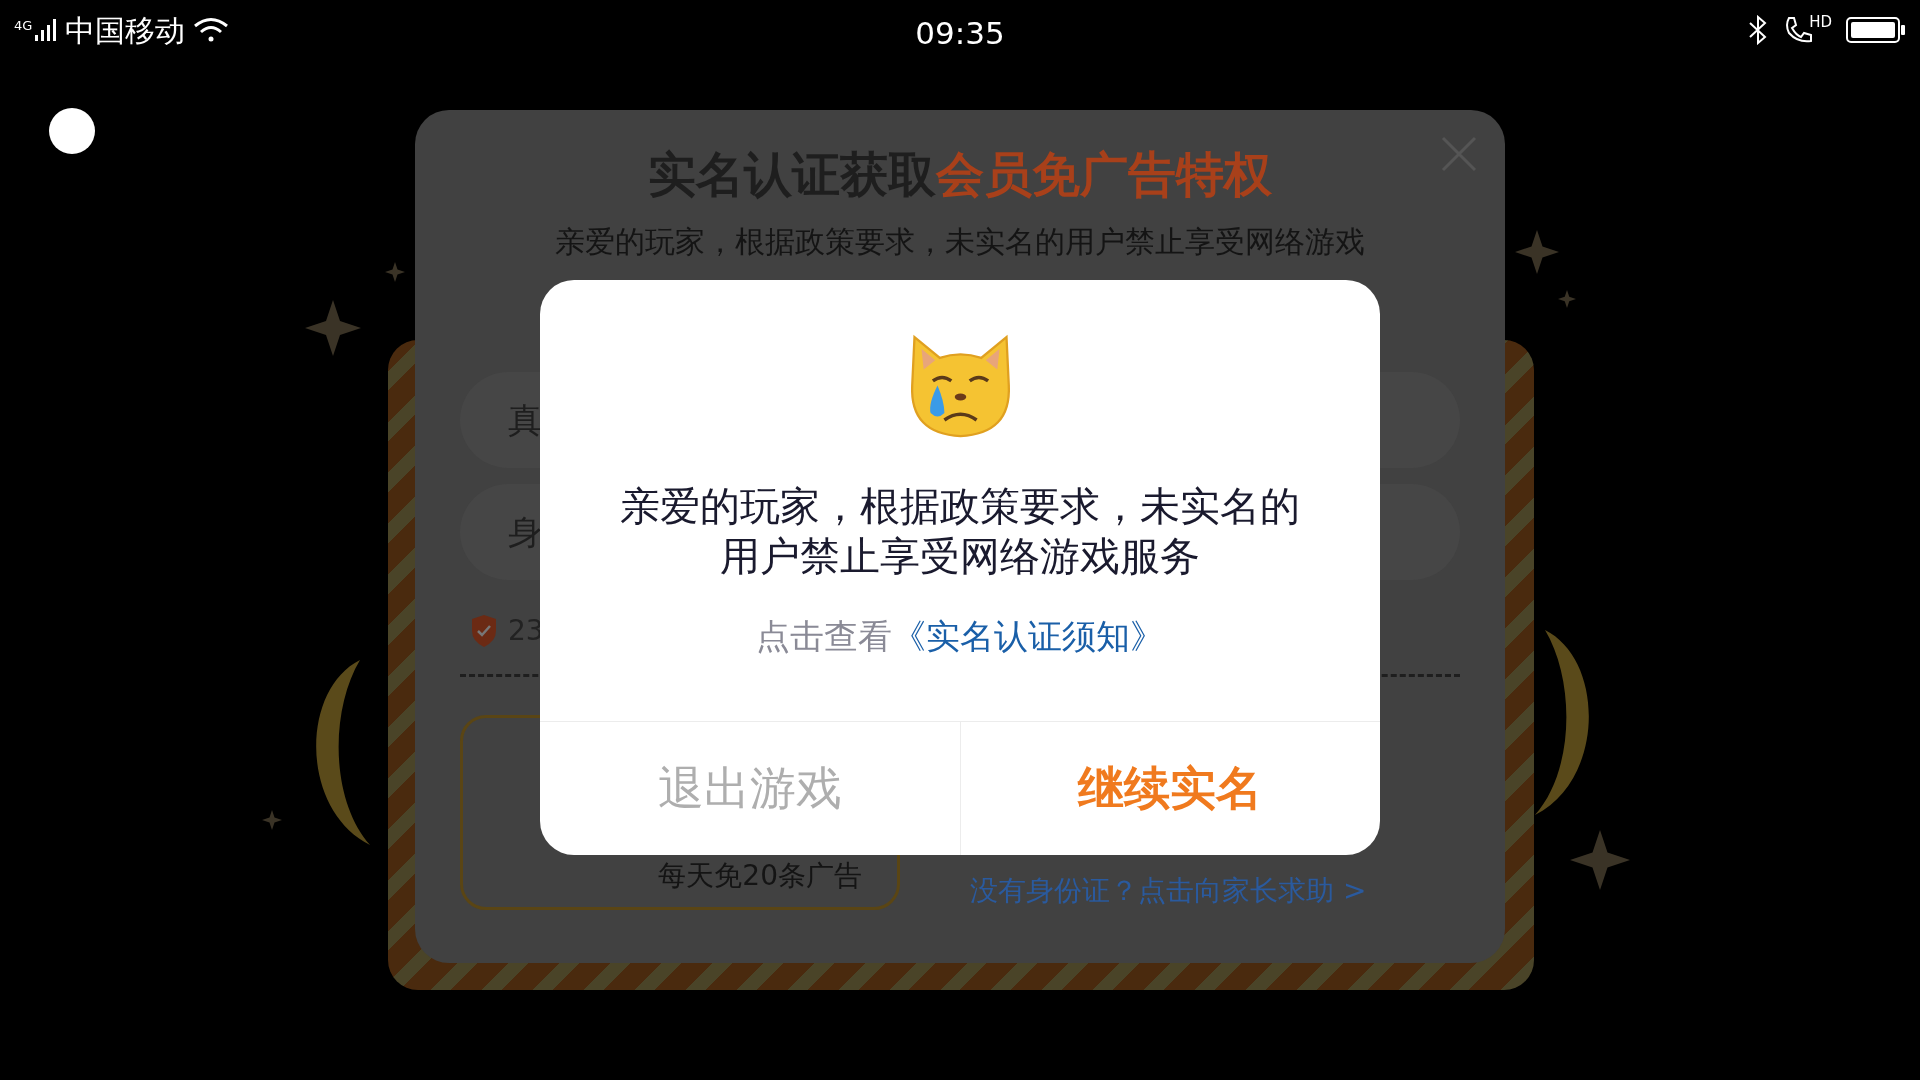  Describe the element at coordinates (1104, 174) in the screenshot. I see `card-title-highlight: 会员免广告特权` at that location.